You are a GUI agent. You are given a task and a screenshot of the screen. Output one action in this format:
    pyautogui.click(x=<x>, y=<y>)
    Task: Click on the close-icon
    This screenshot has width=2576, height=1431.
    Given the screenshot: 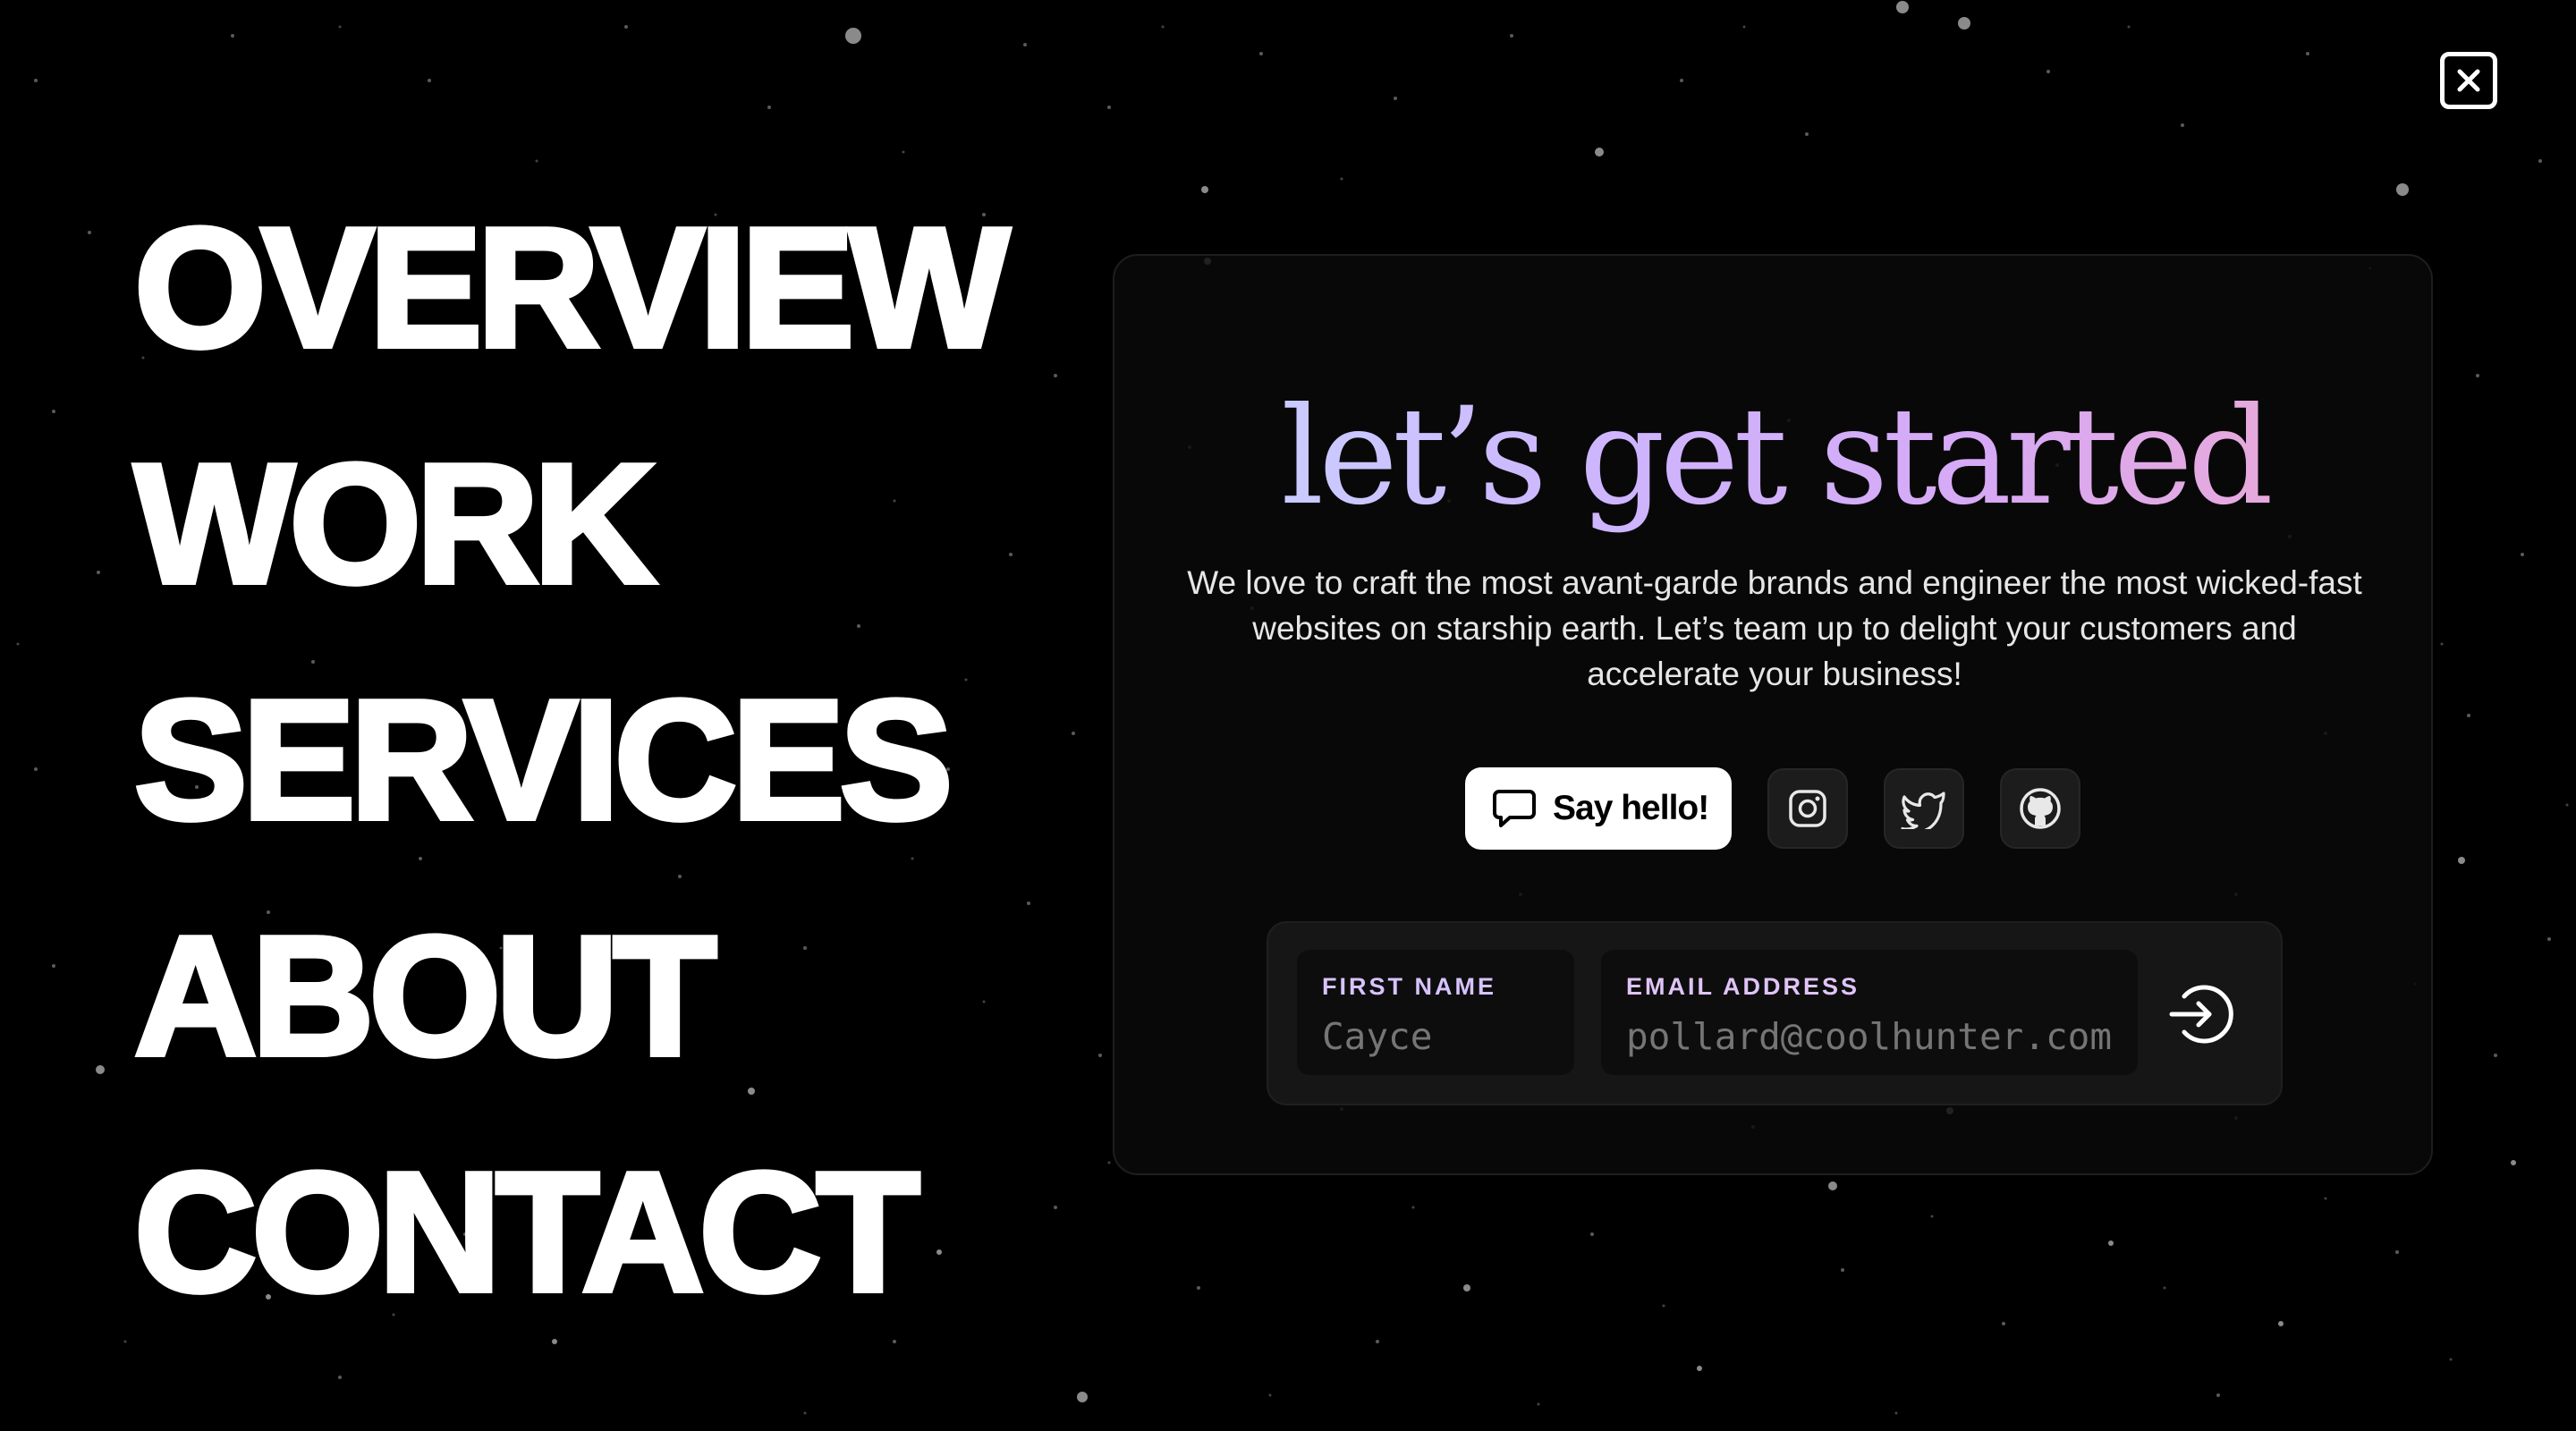 What is the action you would take?
    pyautogui.click(x=2468, y=80)
    